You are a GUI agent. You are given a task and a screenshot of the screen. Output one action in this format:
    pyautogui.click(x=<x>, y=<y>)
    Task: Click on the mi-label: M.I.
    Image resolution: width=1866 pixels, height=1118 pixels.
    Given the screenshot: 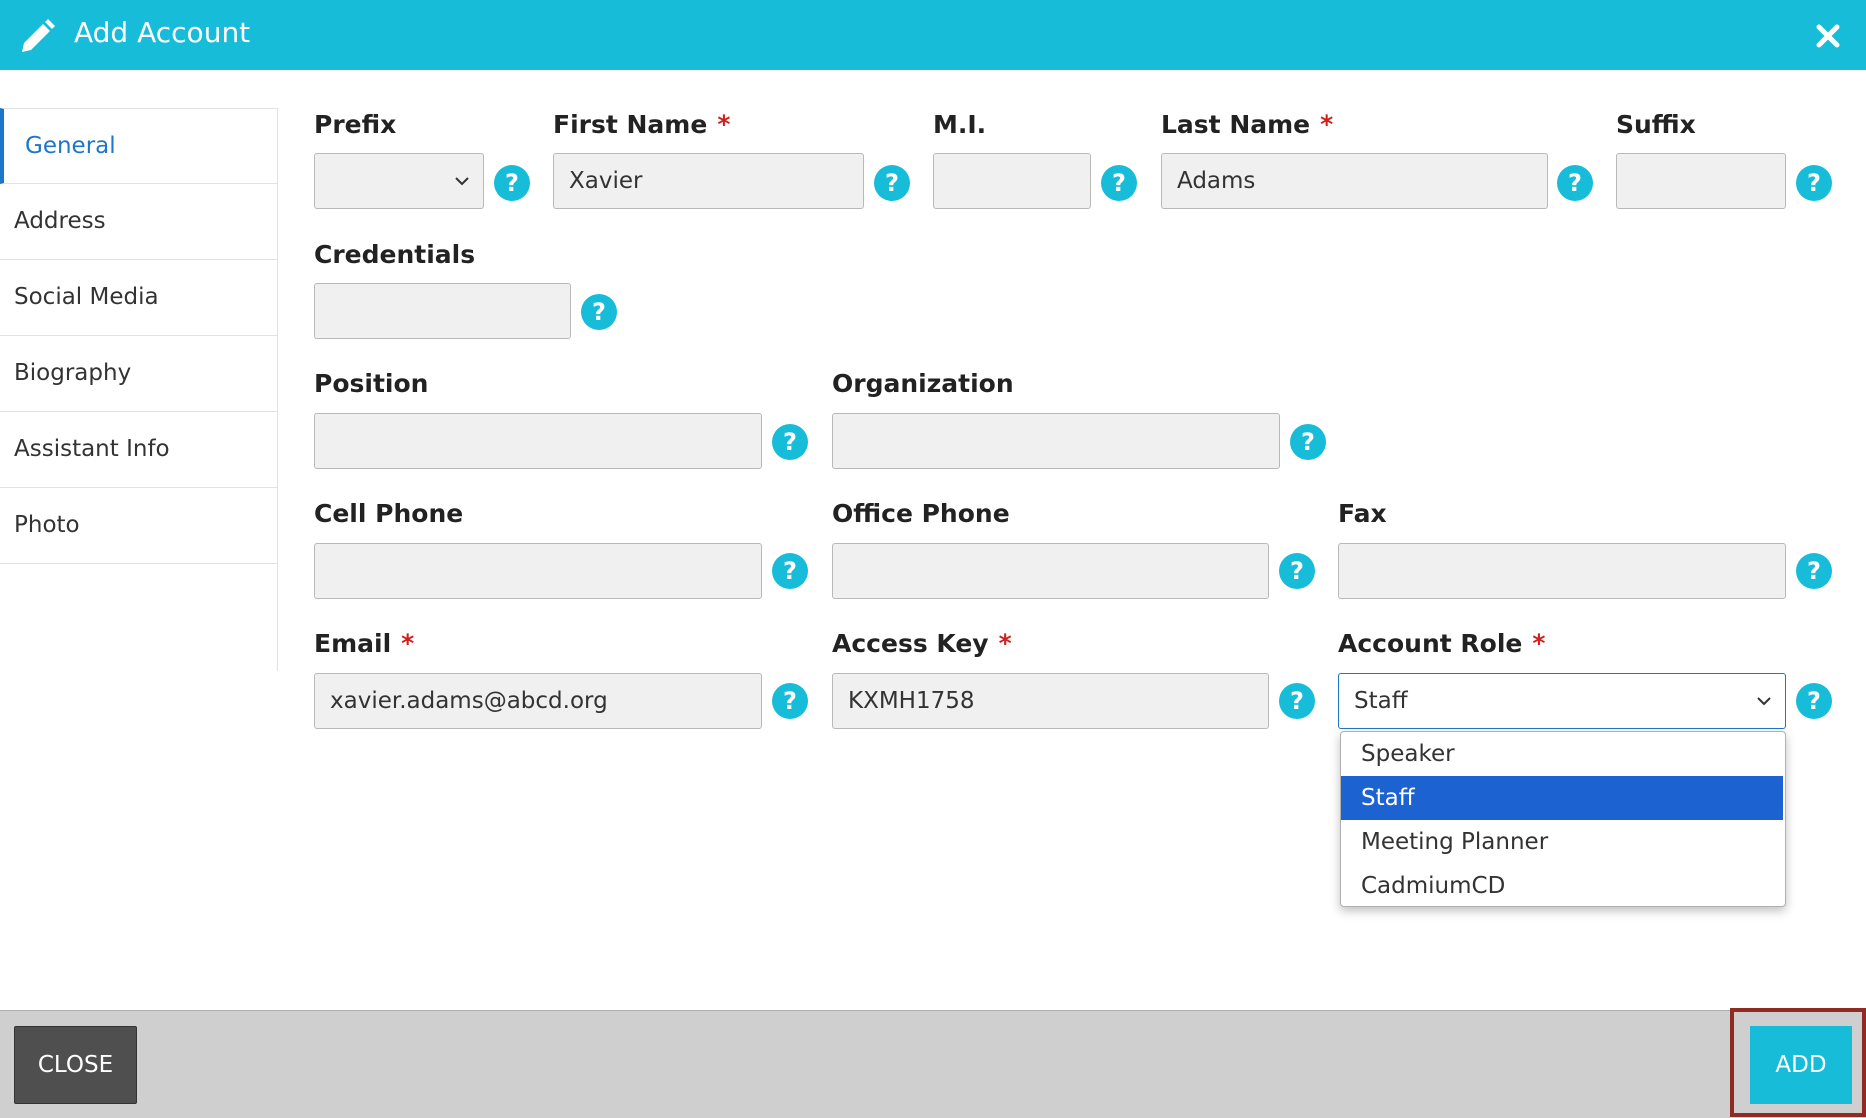 What is the action you would take?
    pyautogui.click(x=960, y=124)
    